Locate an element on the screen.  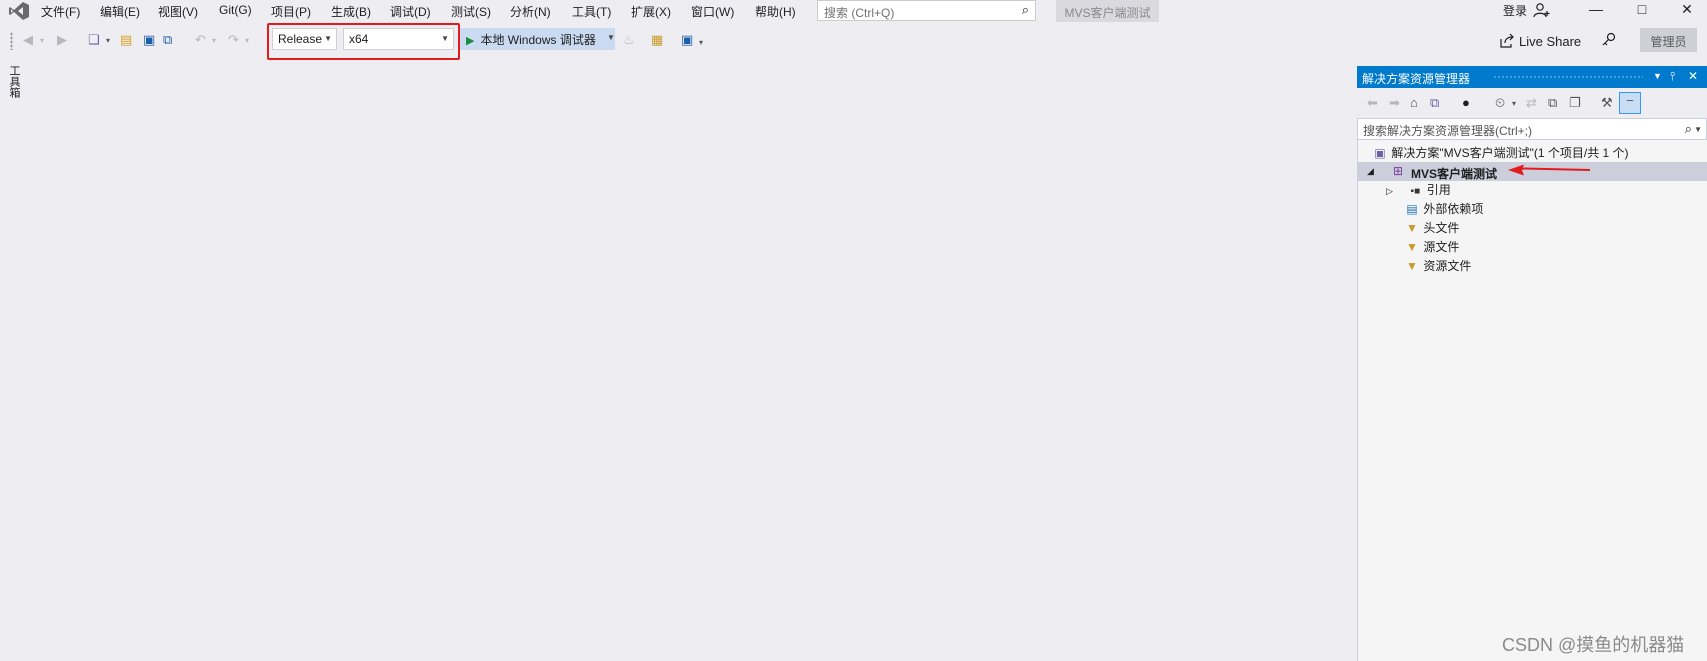
search-options-icon: ▼ is located at coordinates (1698, 129).